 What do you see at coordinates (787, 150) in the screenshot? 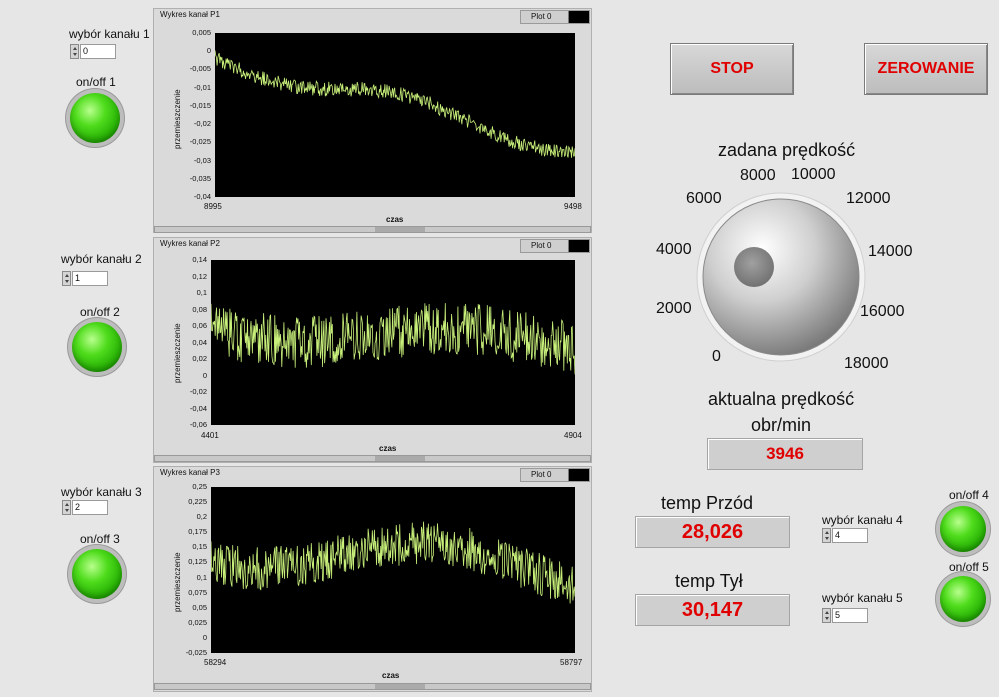
I see `knob-title: zadana prędkość` at bounding box center [787, 150].